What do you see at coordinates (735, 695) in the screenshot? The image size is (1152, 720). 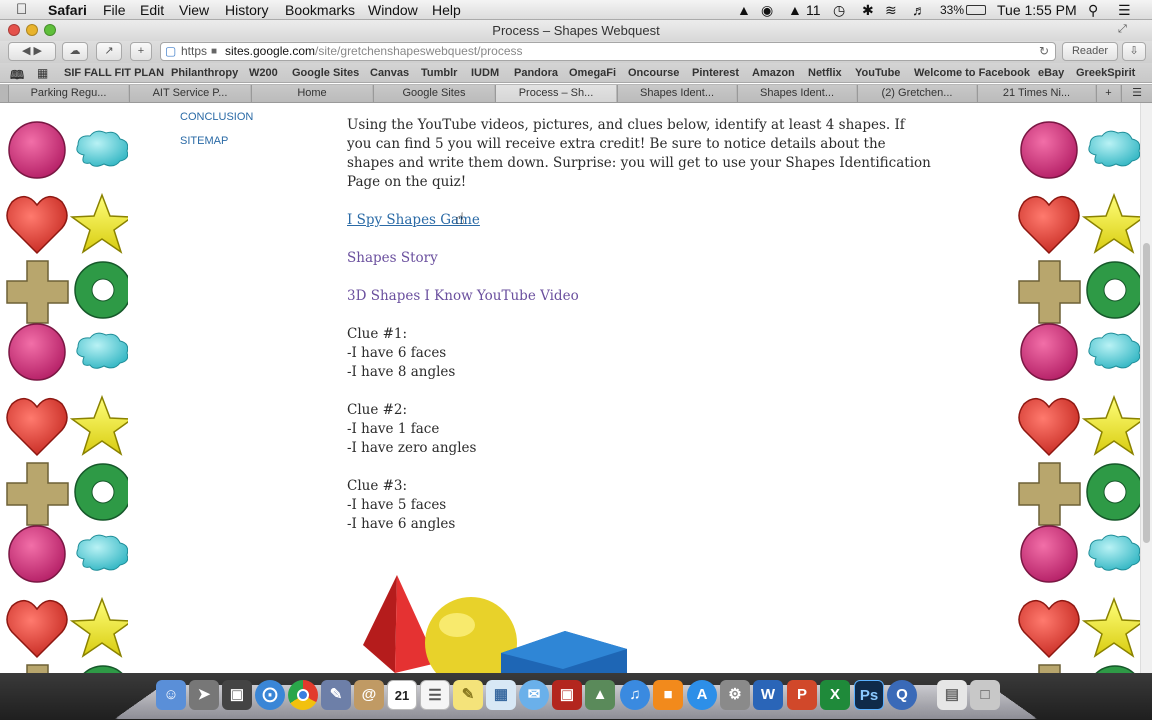 I see `system-prefs-icon: ⚙` at bounding box center [735, 695].